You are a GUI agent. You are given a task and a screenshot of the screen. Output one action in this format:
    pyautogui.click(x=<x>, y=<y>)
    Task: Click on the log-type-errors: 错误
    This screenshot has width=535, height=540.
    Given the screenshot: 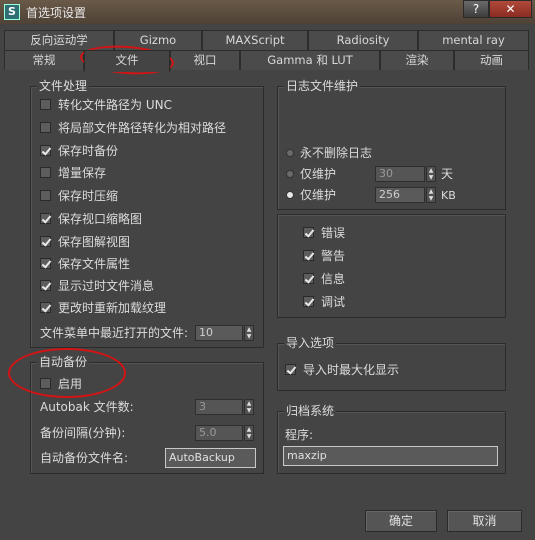 What is the action you would take?
    pyautogui.click(x=324, y=233)
    